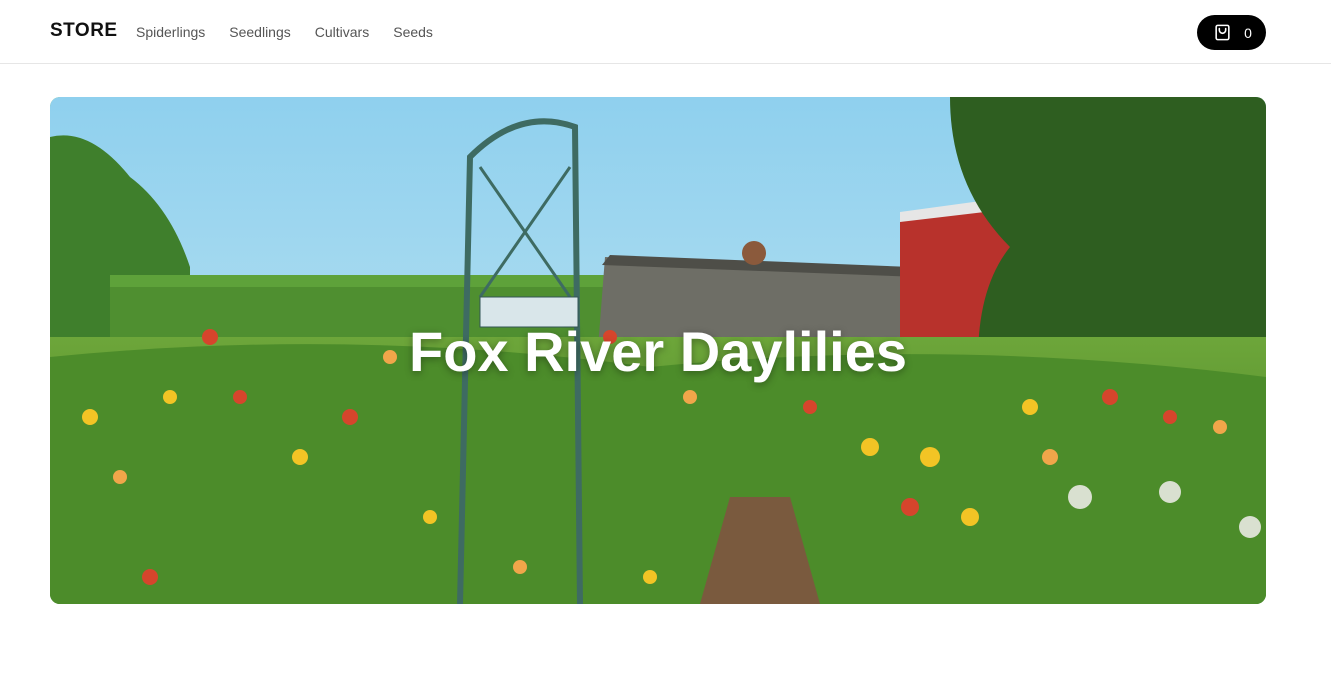  I want to click on nav-link-seedlings: Seedlings, so click(260, 32).